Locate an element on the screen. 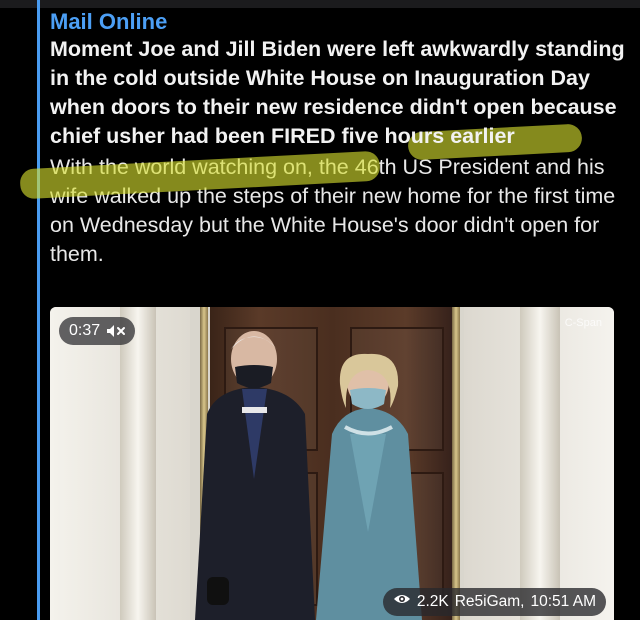 This screenshot has width=640, height=620. video-duration-badge: 0:37 is located at coordinates (97, 331).